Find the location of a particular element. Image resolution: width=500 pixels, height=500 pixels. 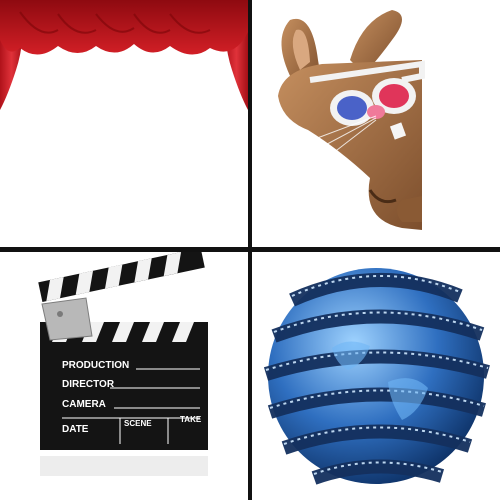

rabbit-with-3d-glasses-icon is located at coordinates (351, 120).